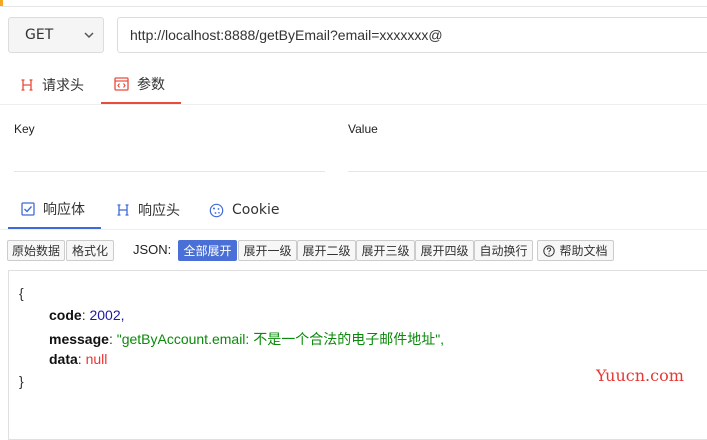 This screenshot has width=707, height=440. Describe the element at coordinates (21, 293) in the screenshot. I see `json-open-brace: {` at that location.